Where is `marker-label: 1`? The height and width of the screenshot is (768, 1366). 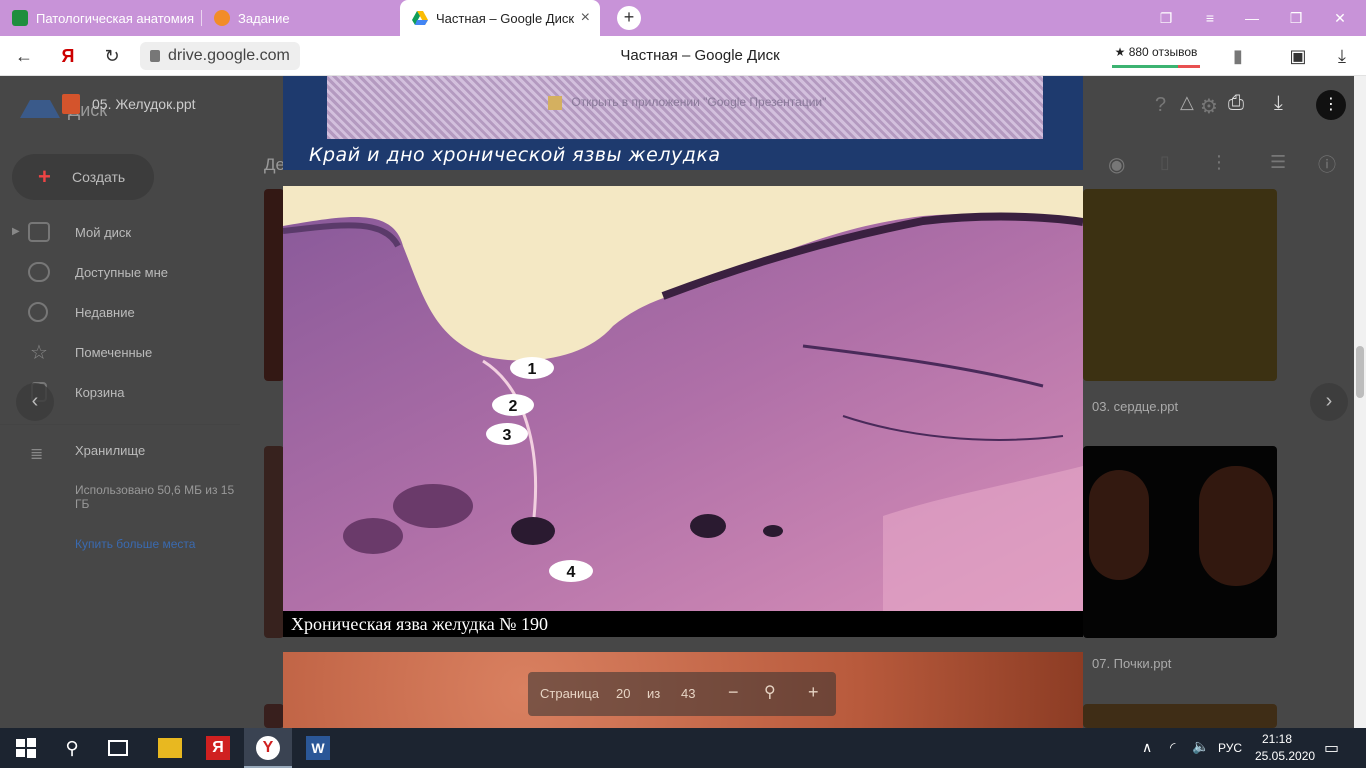 marker-label: 1 is located at coordinates (532, 369).